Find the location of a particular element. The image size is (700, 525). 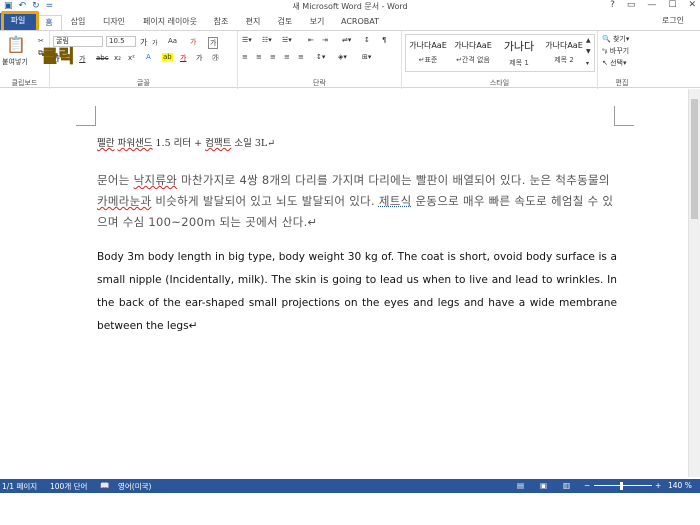

ribbon-display-icon: ▭ is located at coordinates (631, 5).